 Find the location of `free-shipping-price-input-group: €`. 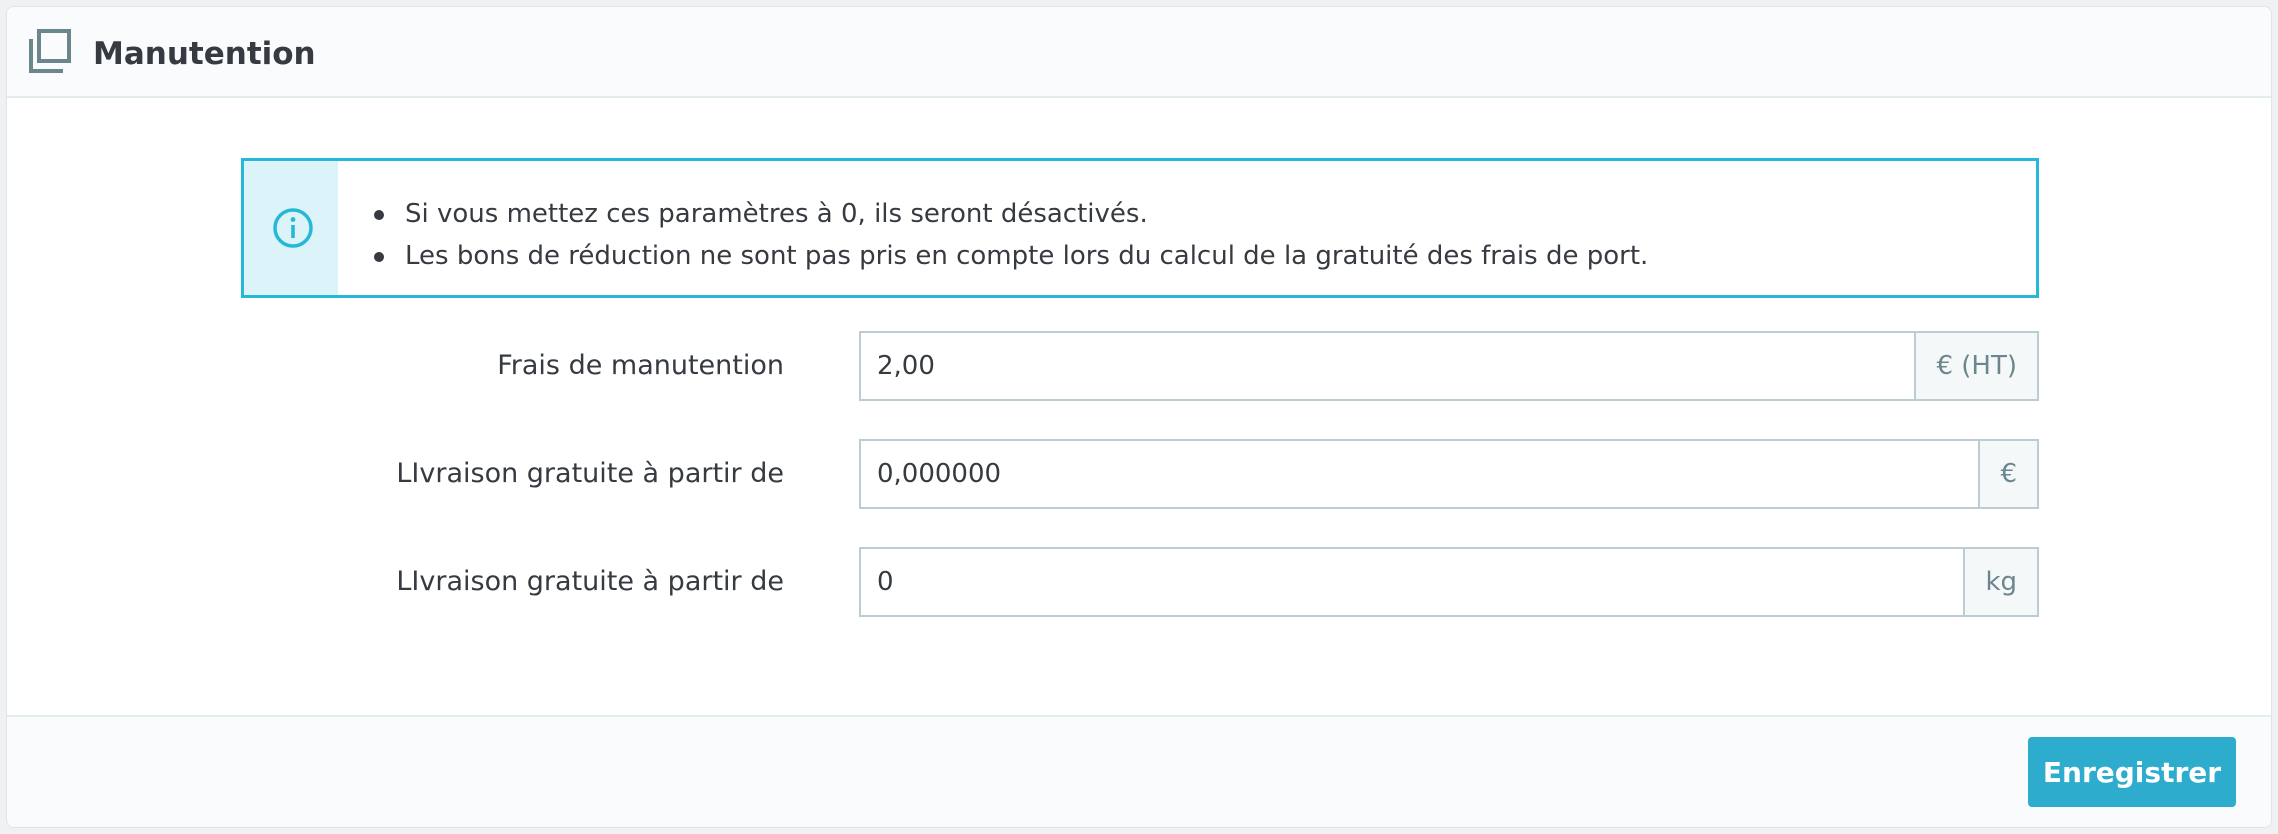

free-shipping-price-input-group: € is located at coordinates (1449, 474).